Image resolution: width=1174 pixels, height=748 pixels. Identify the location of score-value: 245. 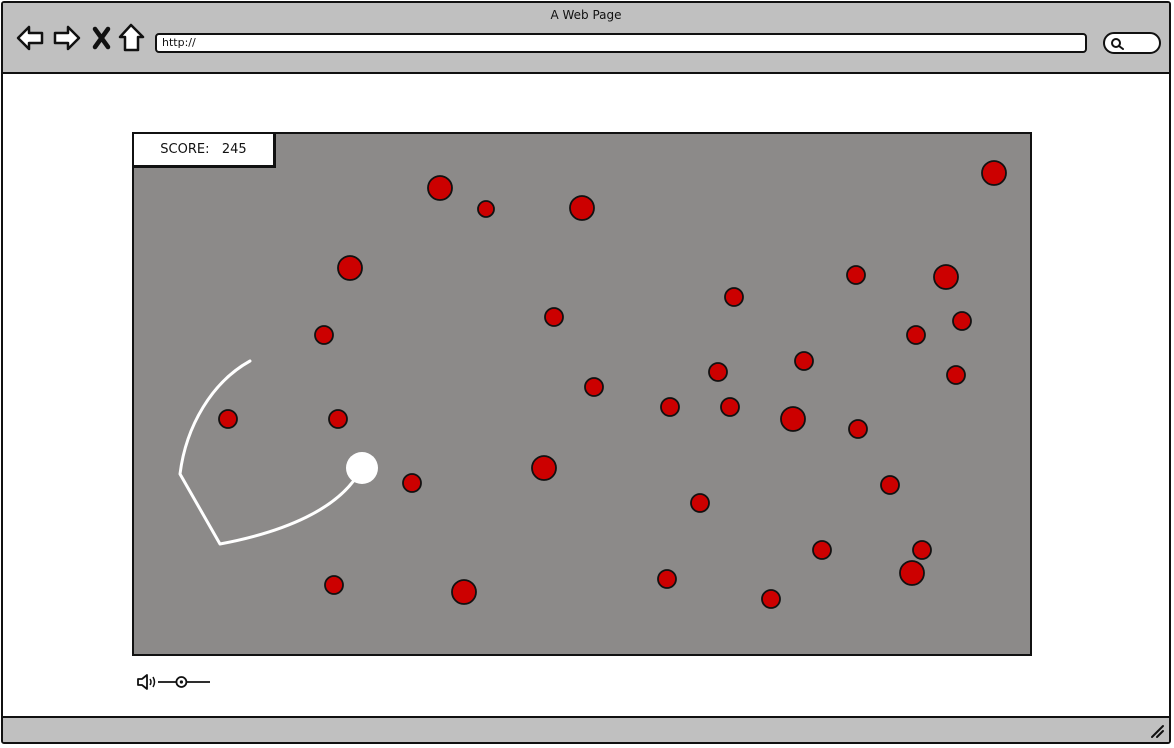
(234, 149).